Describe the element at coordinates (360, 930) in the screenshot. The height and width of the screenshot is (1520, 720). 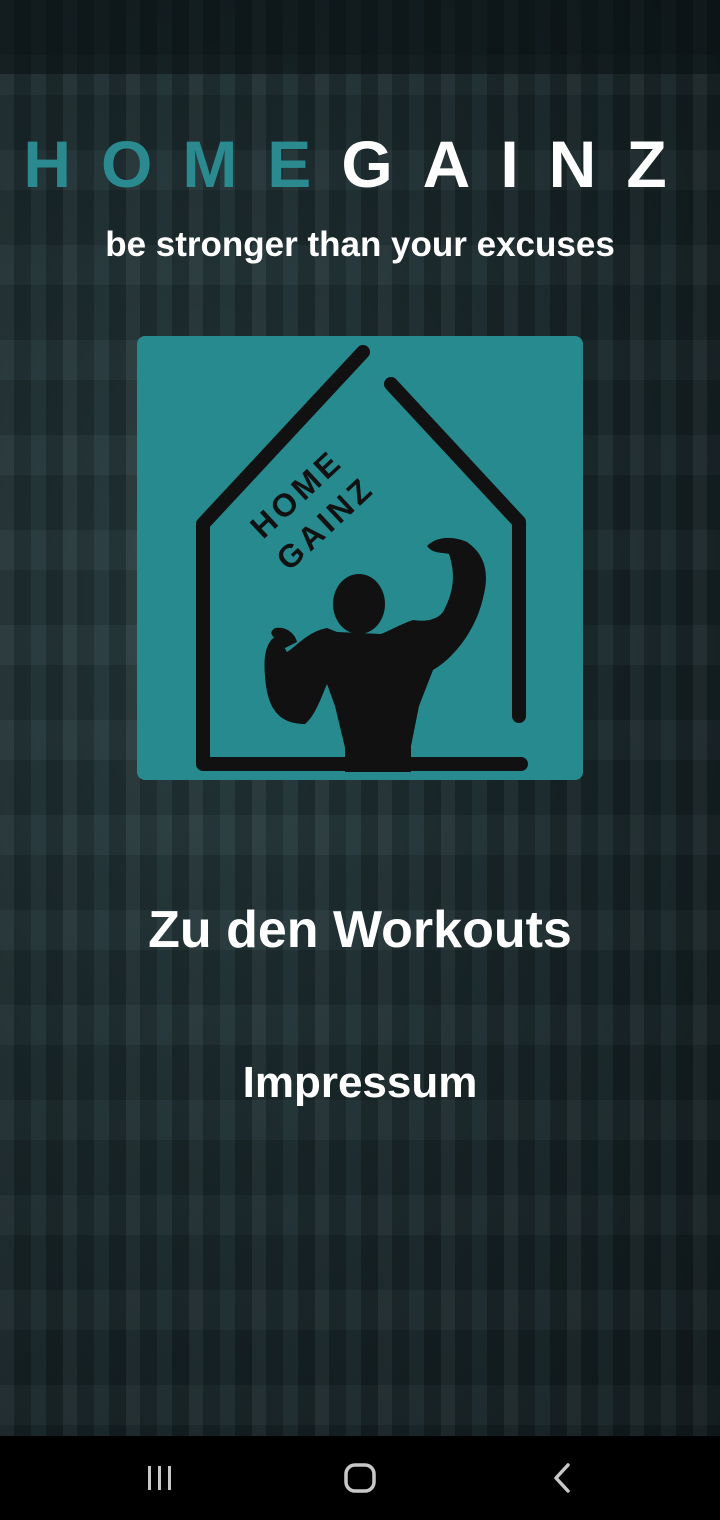
I see `workouts-button: Zu den Workouts` at that location.